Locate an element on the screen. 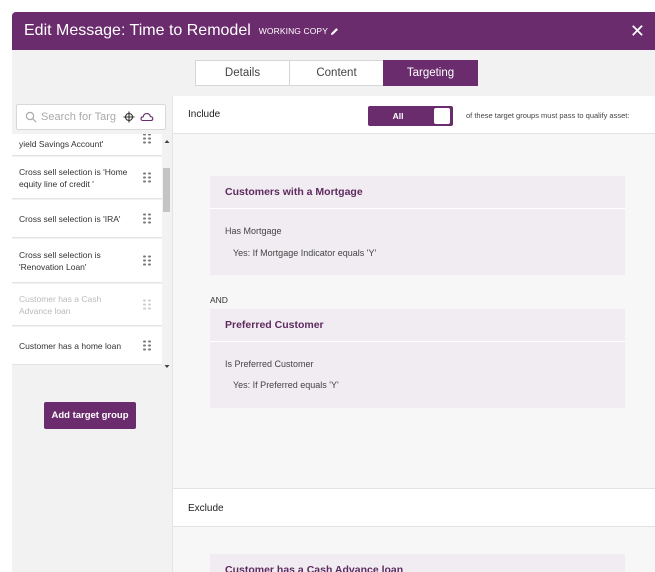 This screenshot has width=655, height=572. tab-content: Content is located at coordinates (336, 73).